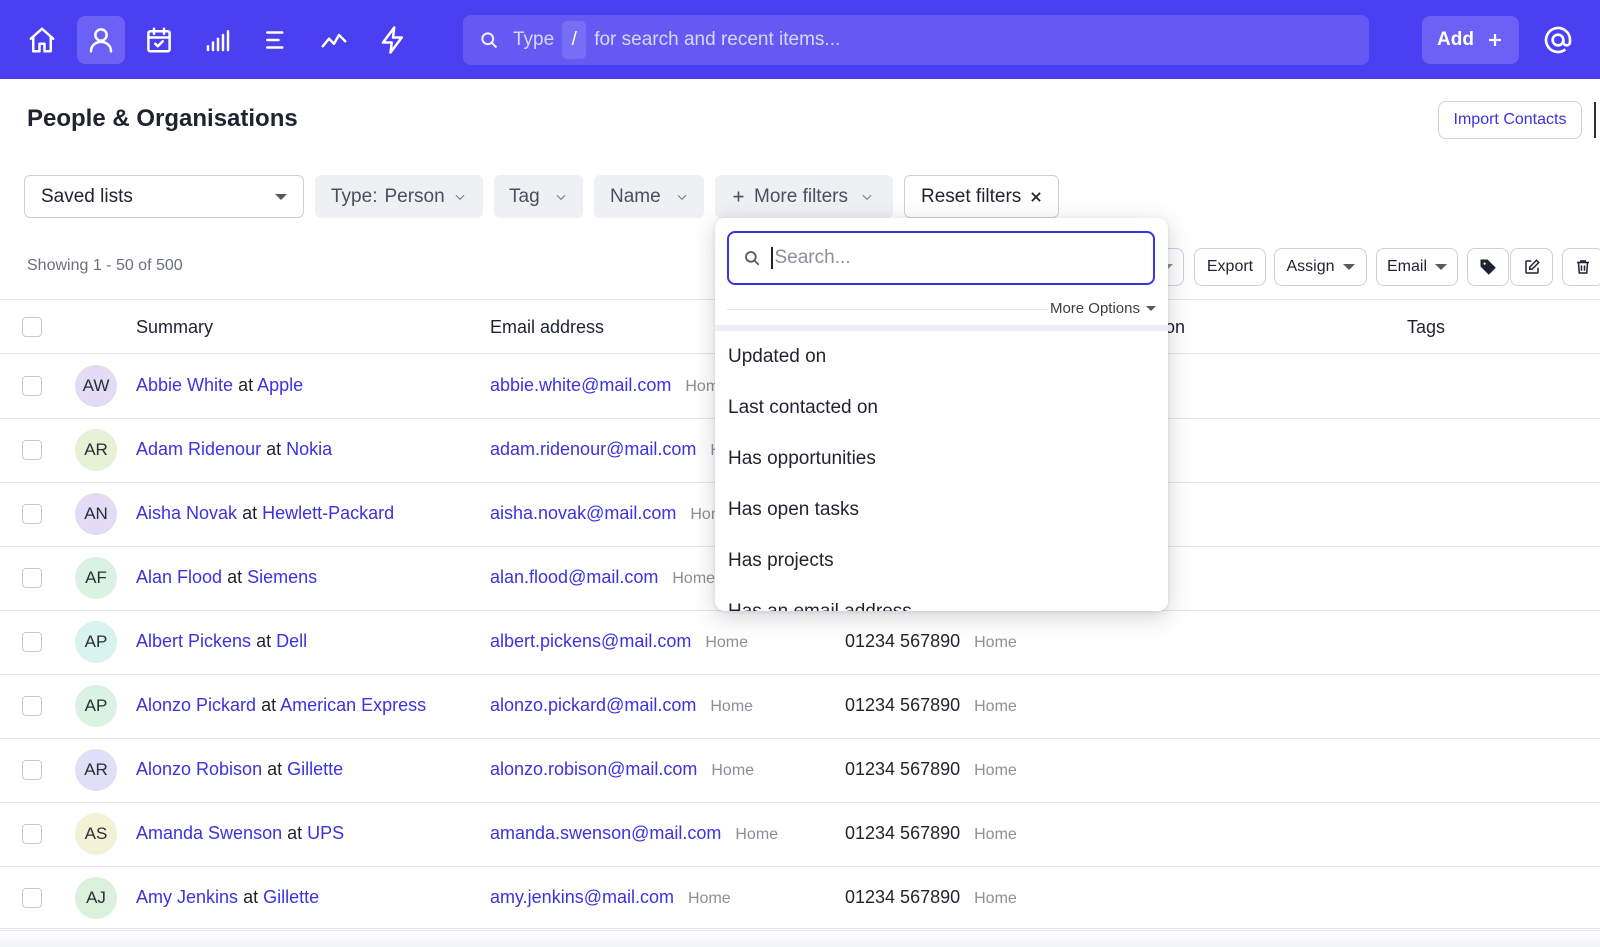 The width and height of the screenshot is (1600, 947). What do you see at coordinates (971, 196) in the screenshot?
I see `reset-filters-label: Reset filters` at bounding box center [971, 196].